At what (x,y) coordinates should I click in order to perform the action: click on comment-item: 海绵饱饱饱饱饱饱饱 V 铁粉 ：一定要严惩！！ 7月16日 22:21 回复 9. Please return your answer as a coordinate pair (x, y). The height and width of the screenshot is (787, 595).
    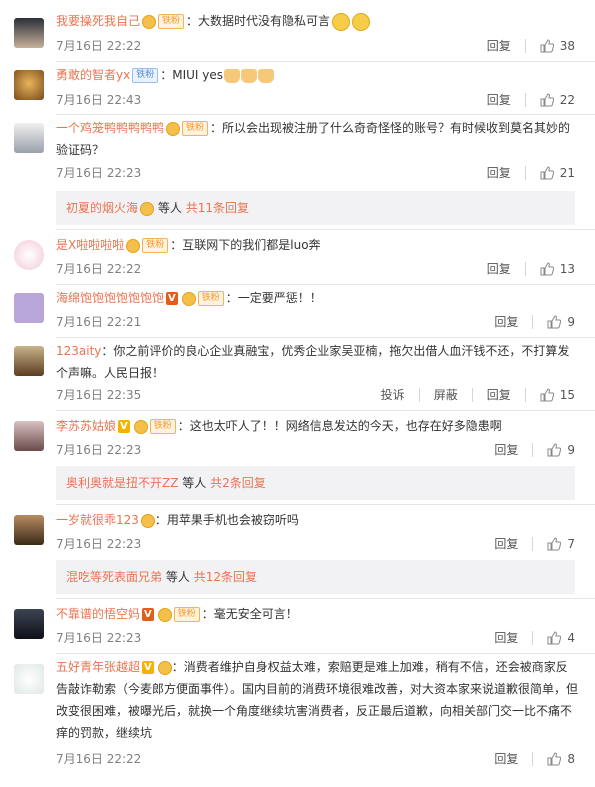
    Looking at the image, I should click on (297, 311).